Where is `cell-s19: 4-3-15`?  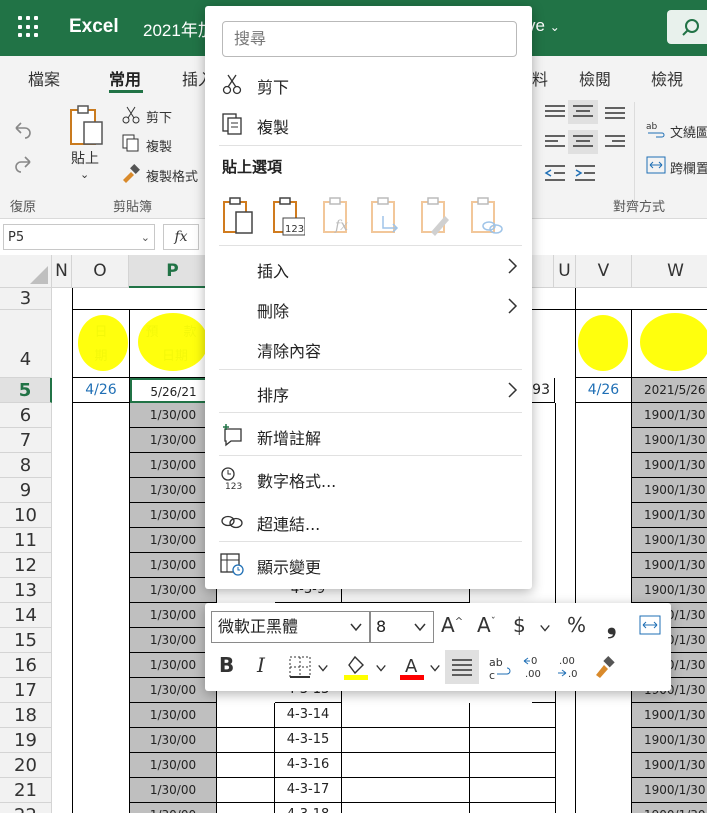 cell-s19: 4-3-15 is located at coordinates (308, 740).